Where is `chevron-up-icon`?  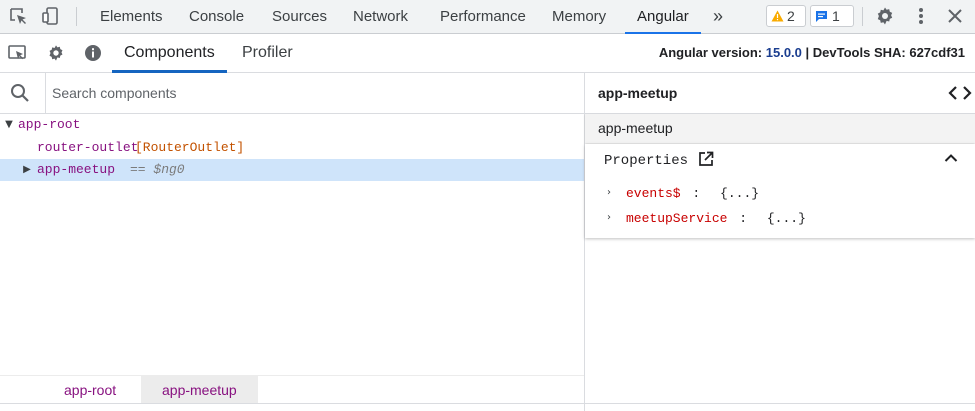 chevron-up-icon is located at coordinates (951, 158).